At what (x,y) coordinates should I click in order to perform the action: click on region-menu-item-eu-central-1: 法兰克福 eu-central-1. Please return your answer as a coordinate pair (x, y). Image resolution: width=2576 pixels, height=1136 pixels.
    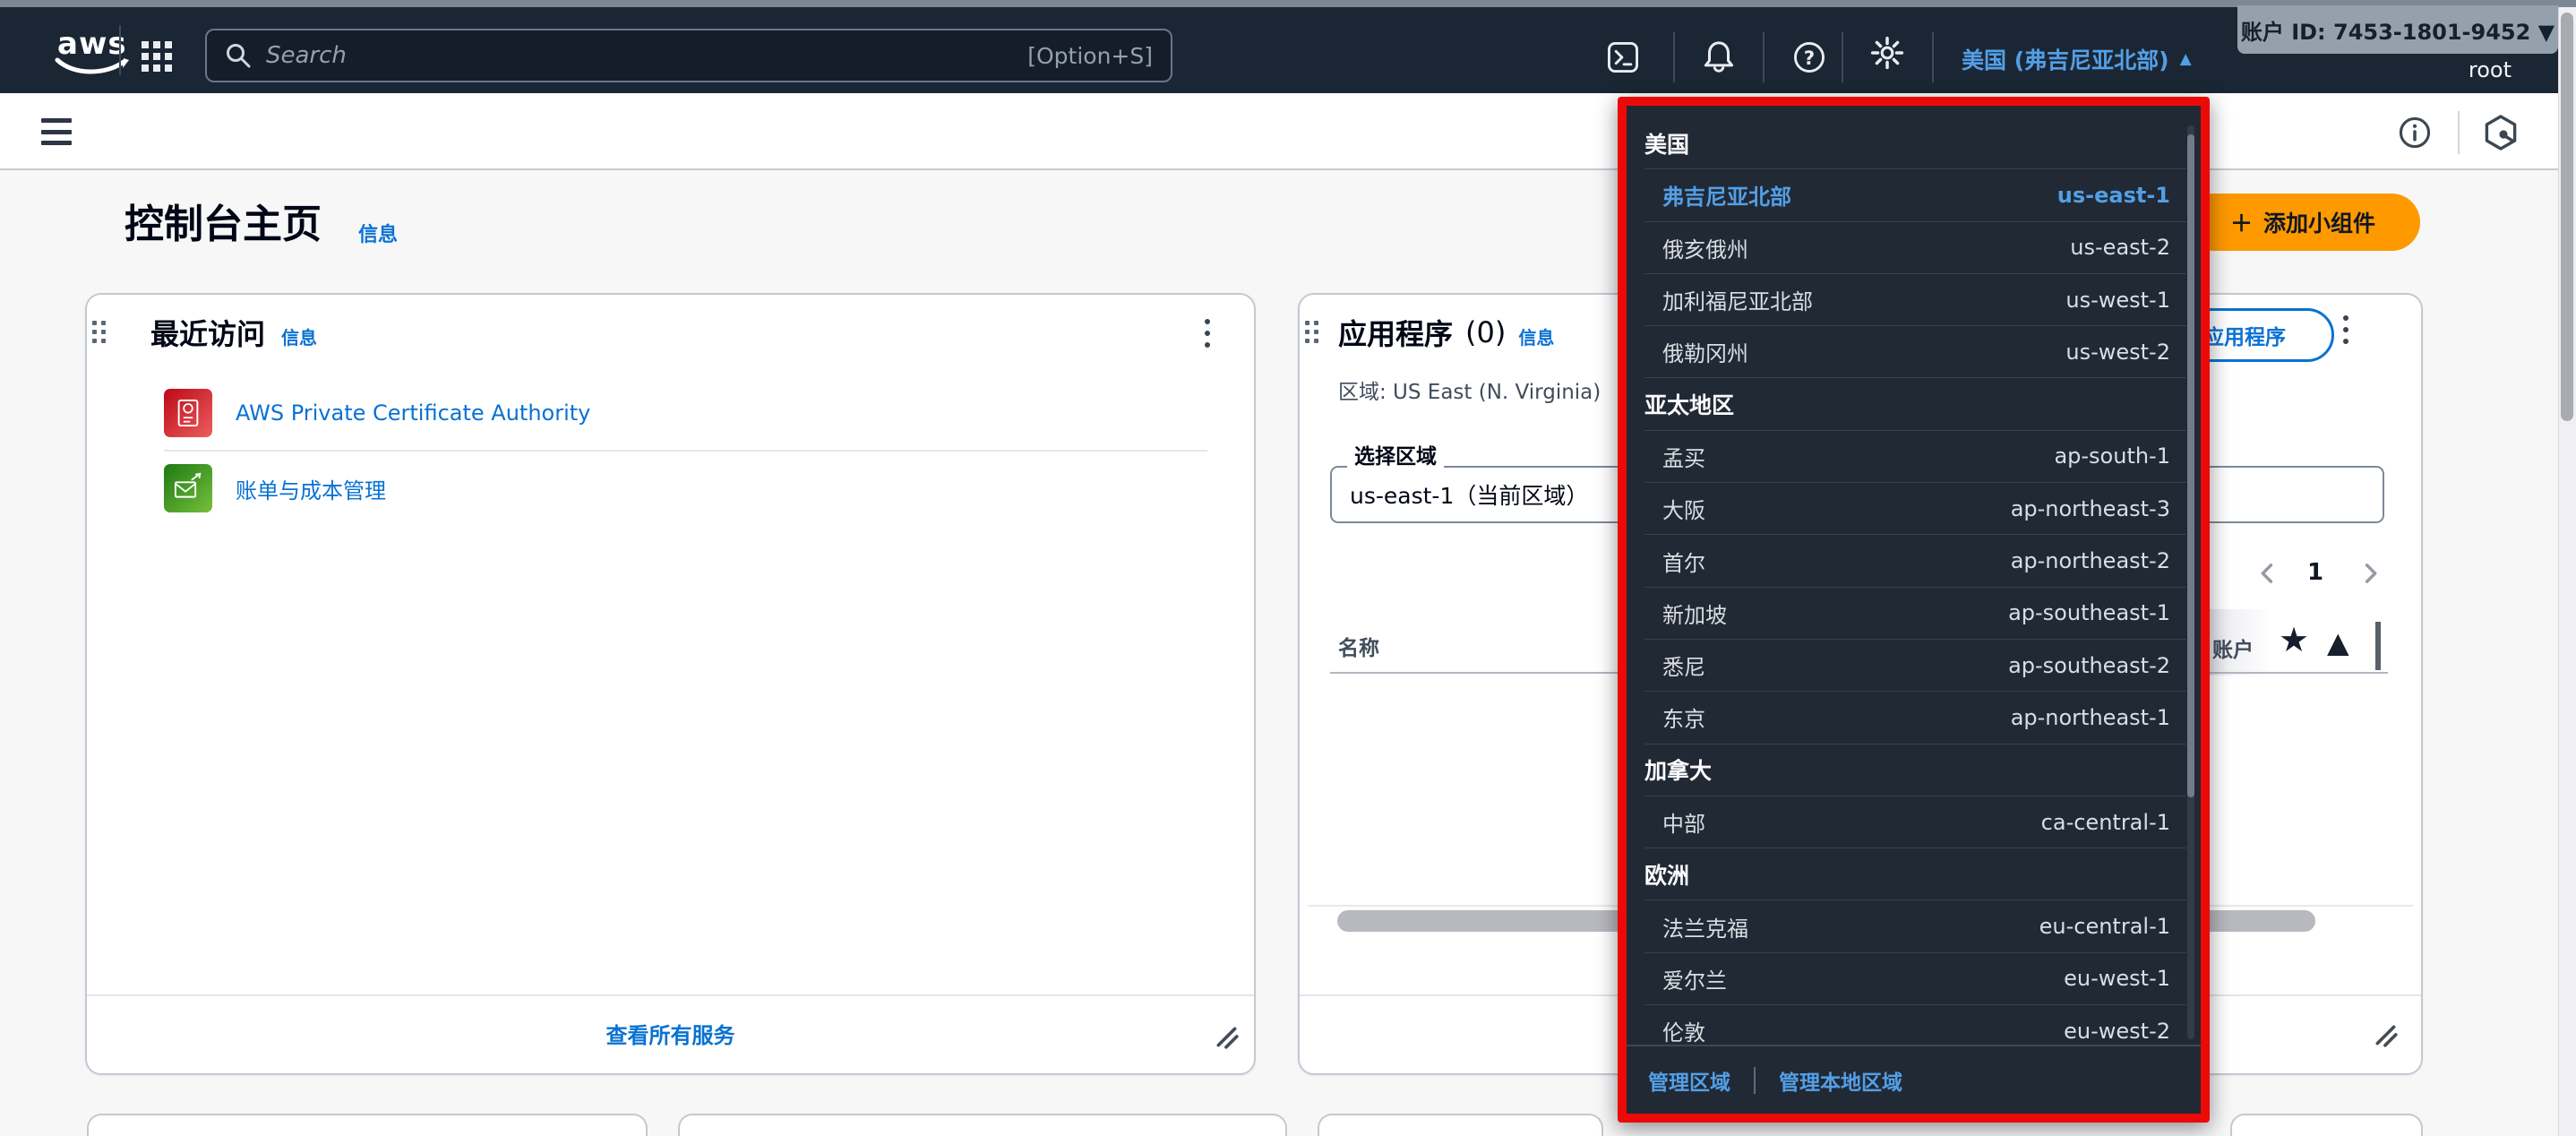
    Looking at the image, I should click on (1915, 926).